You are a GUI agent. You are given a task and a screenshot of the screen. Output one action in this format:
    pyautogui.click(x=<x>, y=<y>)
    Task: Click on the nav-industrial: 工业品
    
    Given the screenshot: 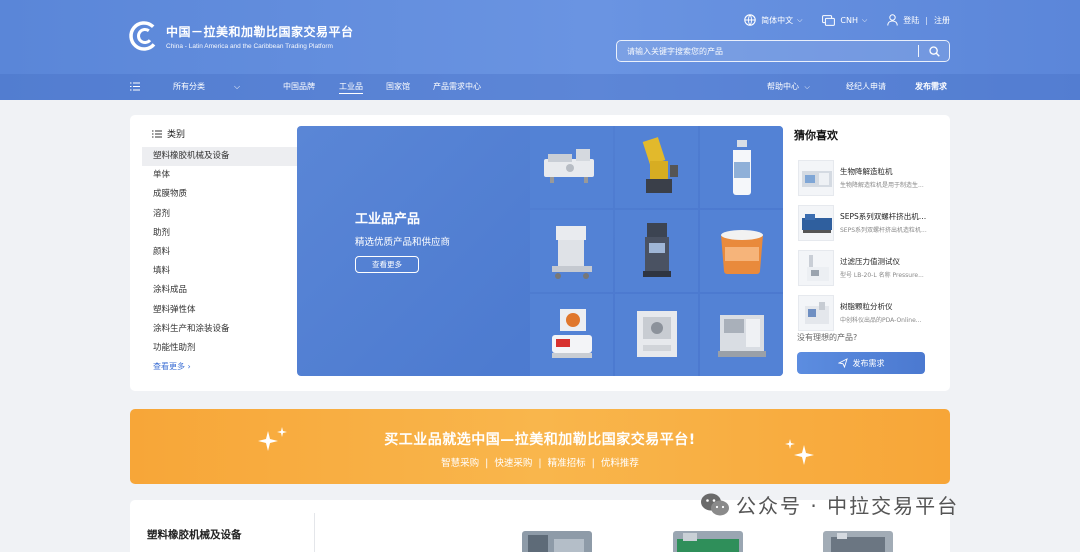 What is the action you would take?
    pyautogui.click(x=351, y=87)
    